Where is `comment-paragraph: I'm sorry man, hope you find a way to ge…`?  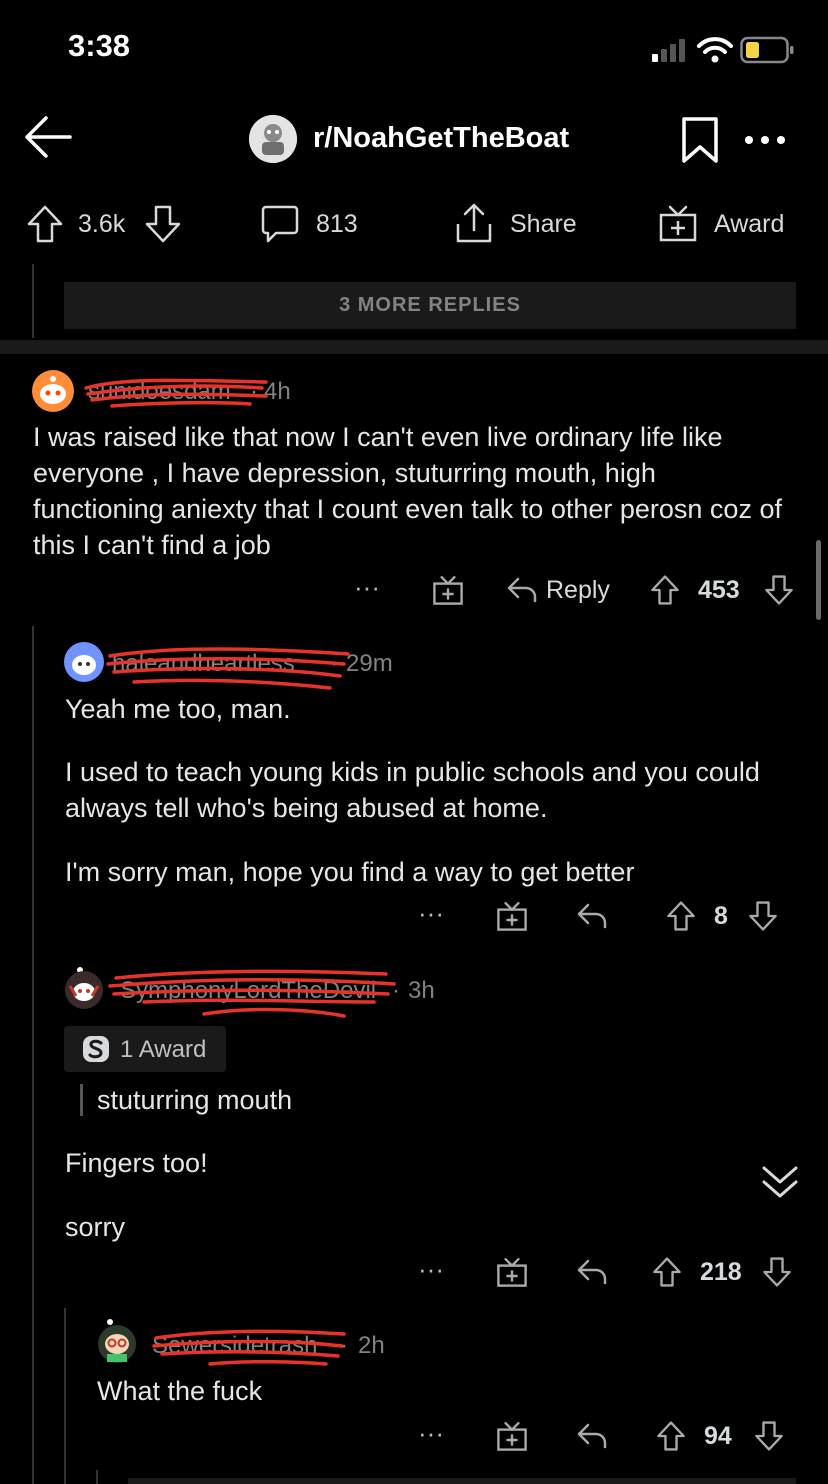
comment-paragraph: I'm sorry man, hope you find a way to ge… is located at coordinates (350, 872).